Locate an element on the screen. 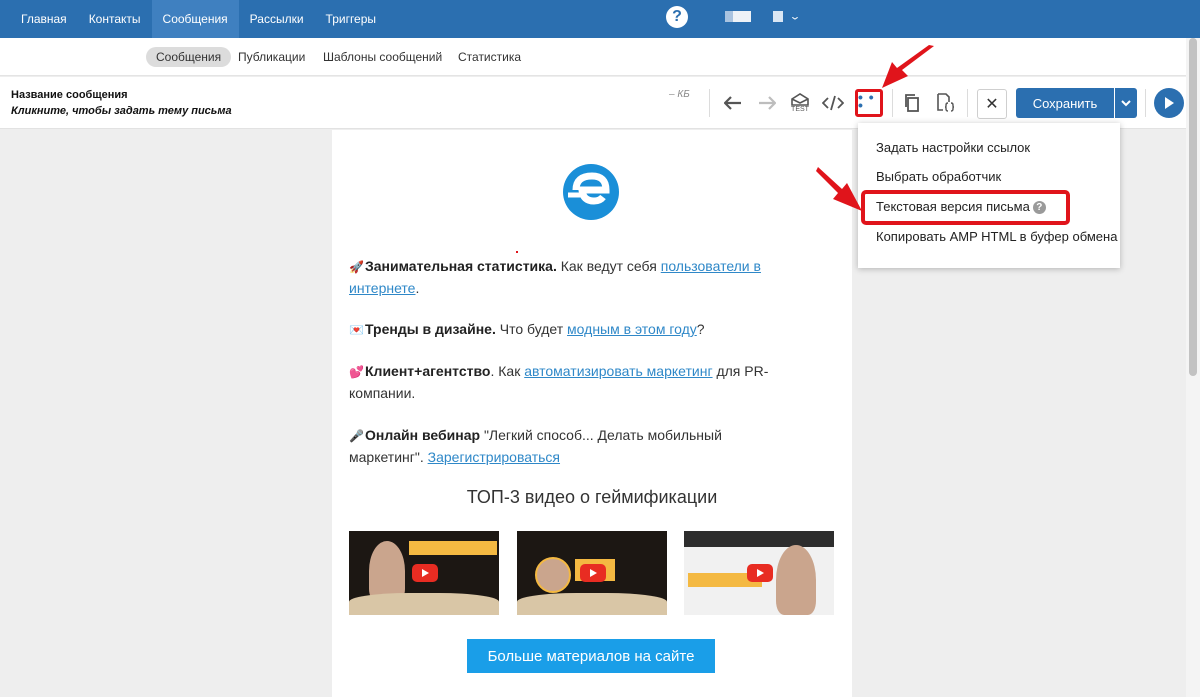  play-icon is located at coordinates (1169, 103).